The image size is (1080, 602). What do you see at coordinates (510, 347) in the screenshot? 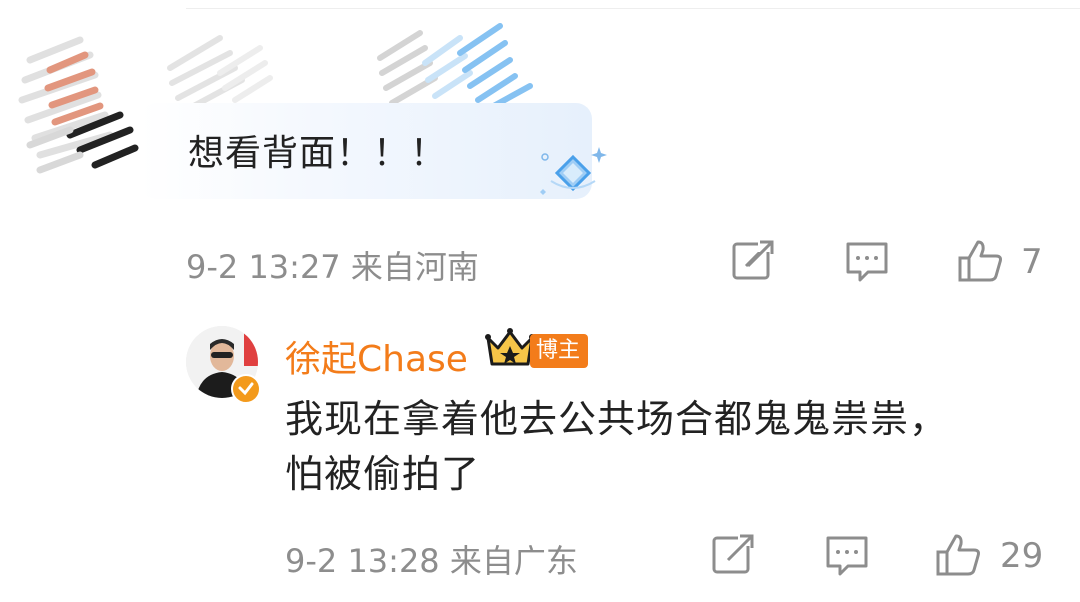
I see `crown-icon` at bounding box center [510, 347].